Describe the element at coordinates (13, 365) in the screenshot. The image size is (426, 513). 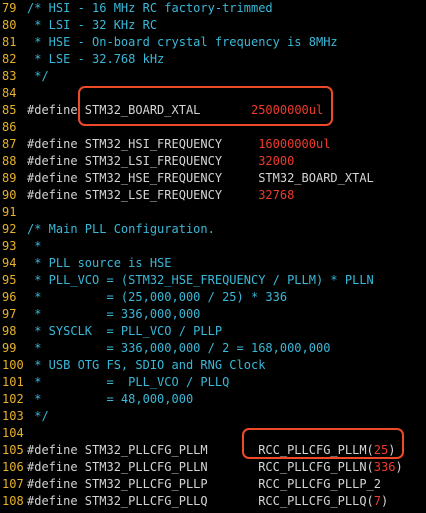
I see `line-number: 100` at that location.